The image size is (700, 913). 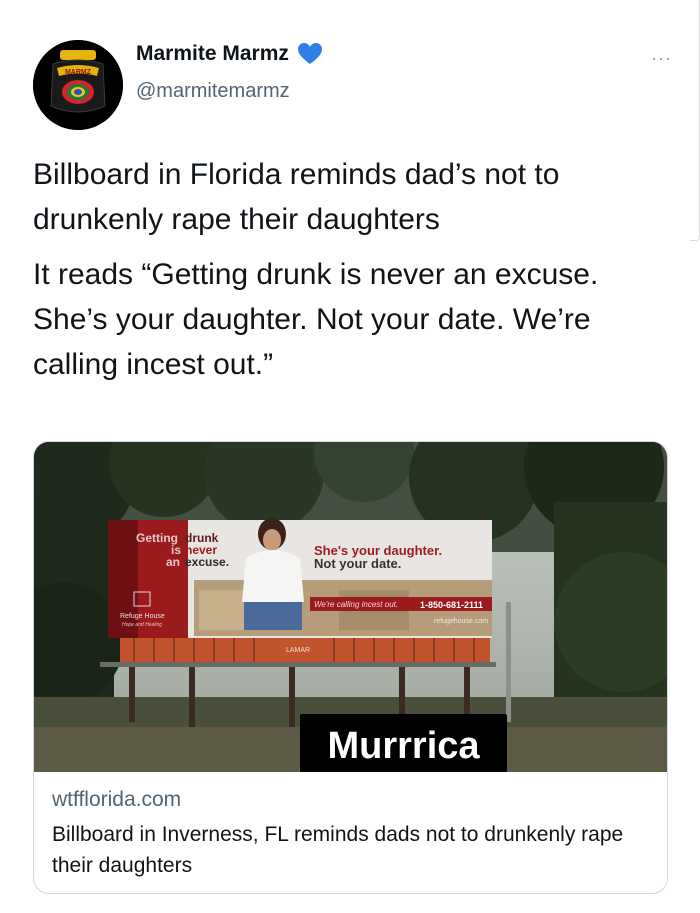 What do you see at coordinates (173, 562) in the screenshot?
I see `svg-text: an` at bounding box center [173, 562].